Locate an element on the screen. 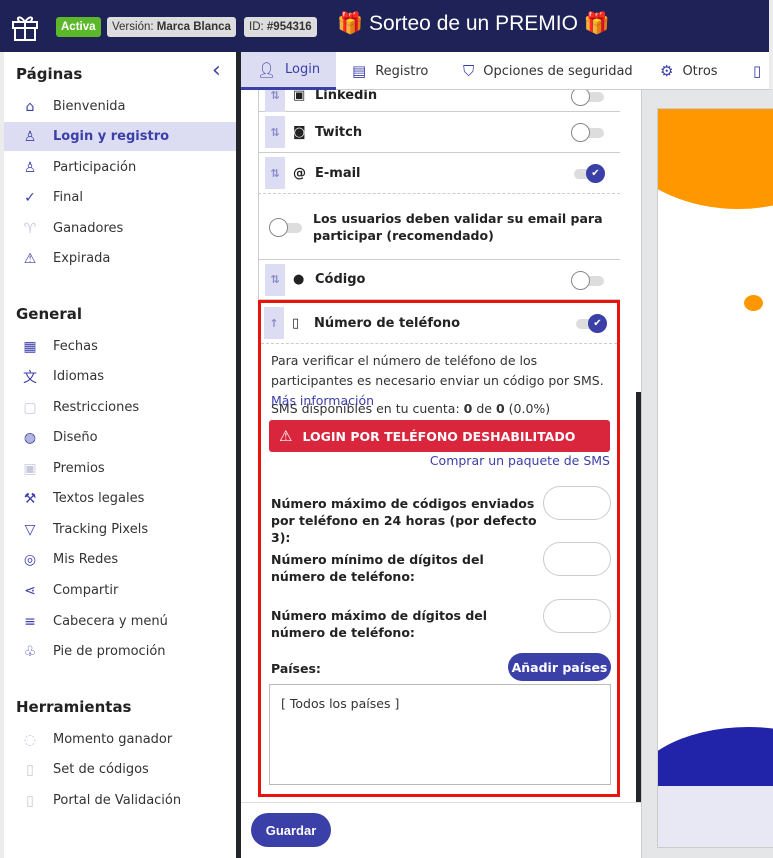 The height and width of the screenshot is (858, 773). sidebar-item-label: Tracking Pixels is located at coordinates (101, 529).